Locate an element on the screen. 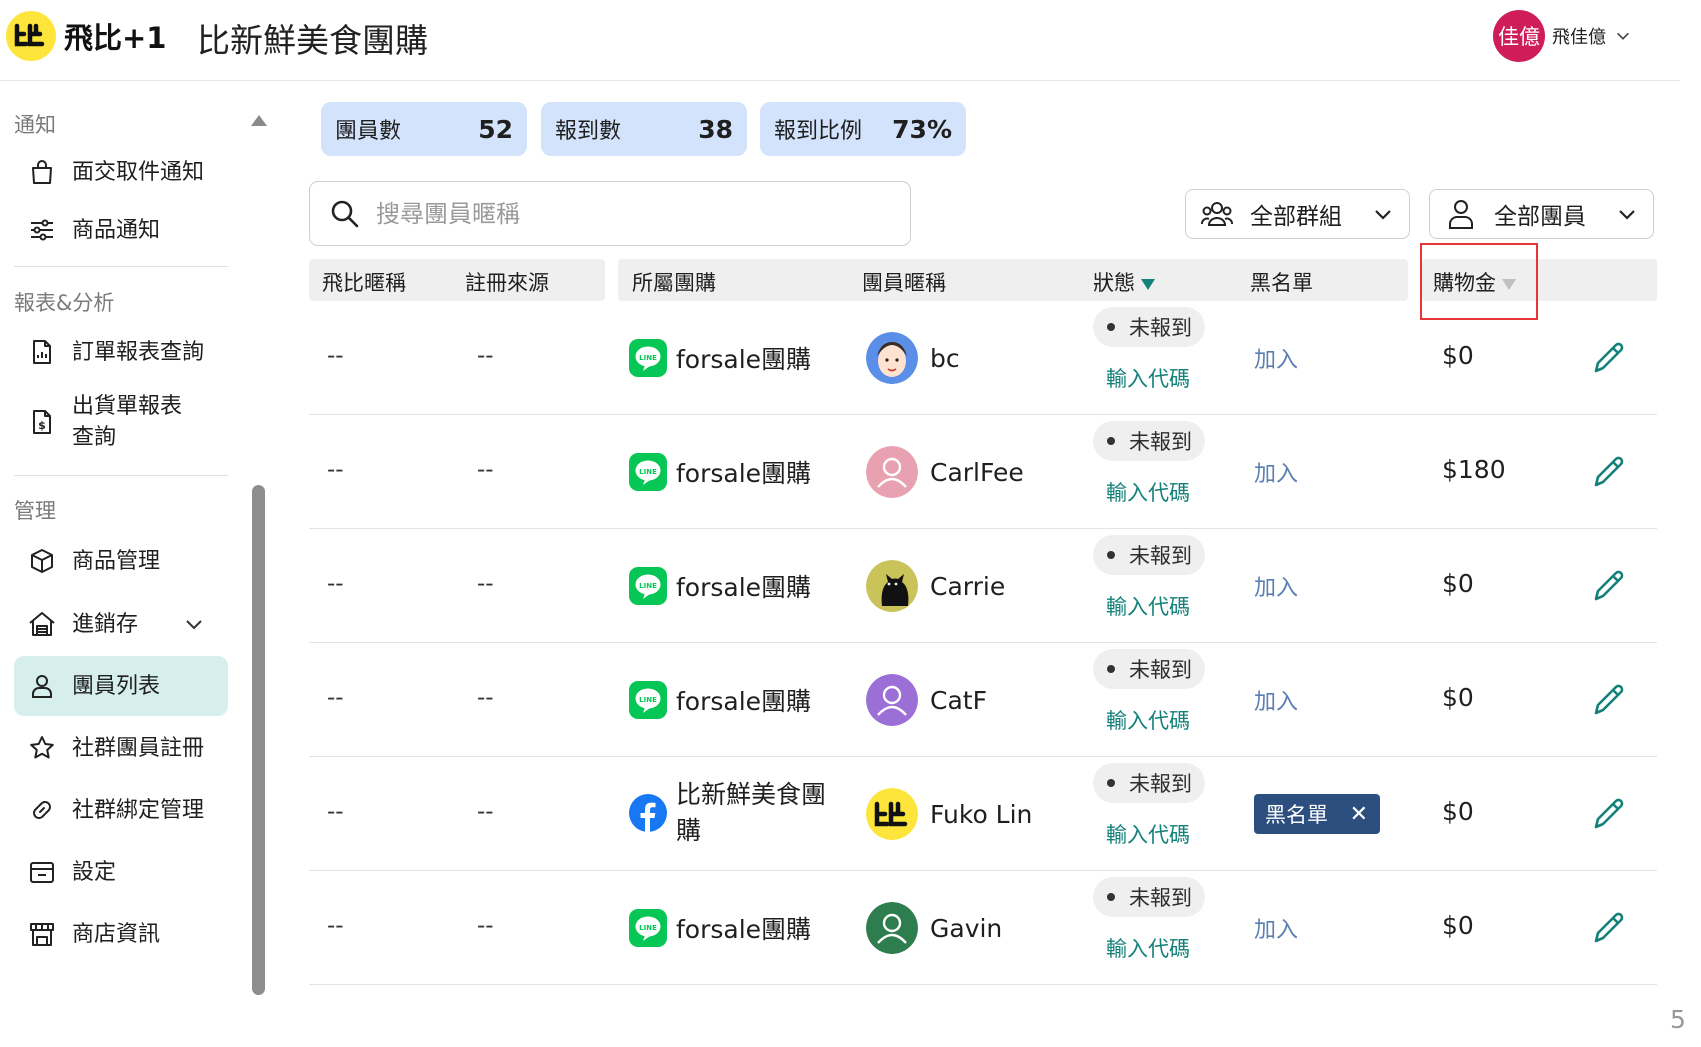 The width and height of the screenshot is (1701, 1047). search-icon is located at coordinates (345, 213).